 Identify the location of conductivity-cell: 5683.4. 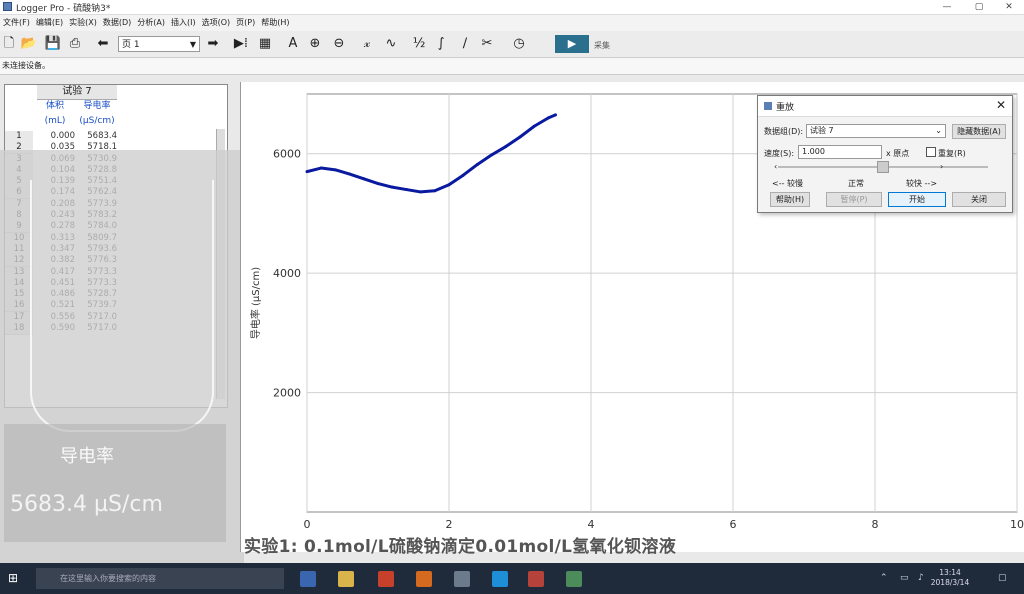
(98, 136).